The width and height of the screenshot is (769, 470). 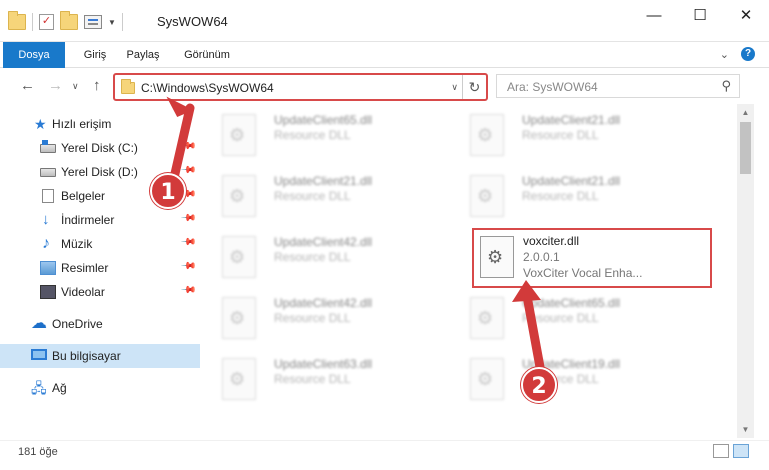 What do you see at coordinates (17, 20) in the screenshot?
I see `folder-icon` at bounding box center [17, 20].